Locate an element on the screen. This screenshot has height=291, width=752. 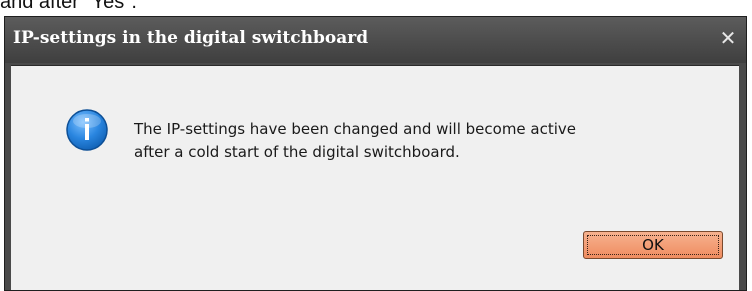
info-icon is located at coordinates (87, 130).